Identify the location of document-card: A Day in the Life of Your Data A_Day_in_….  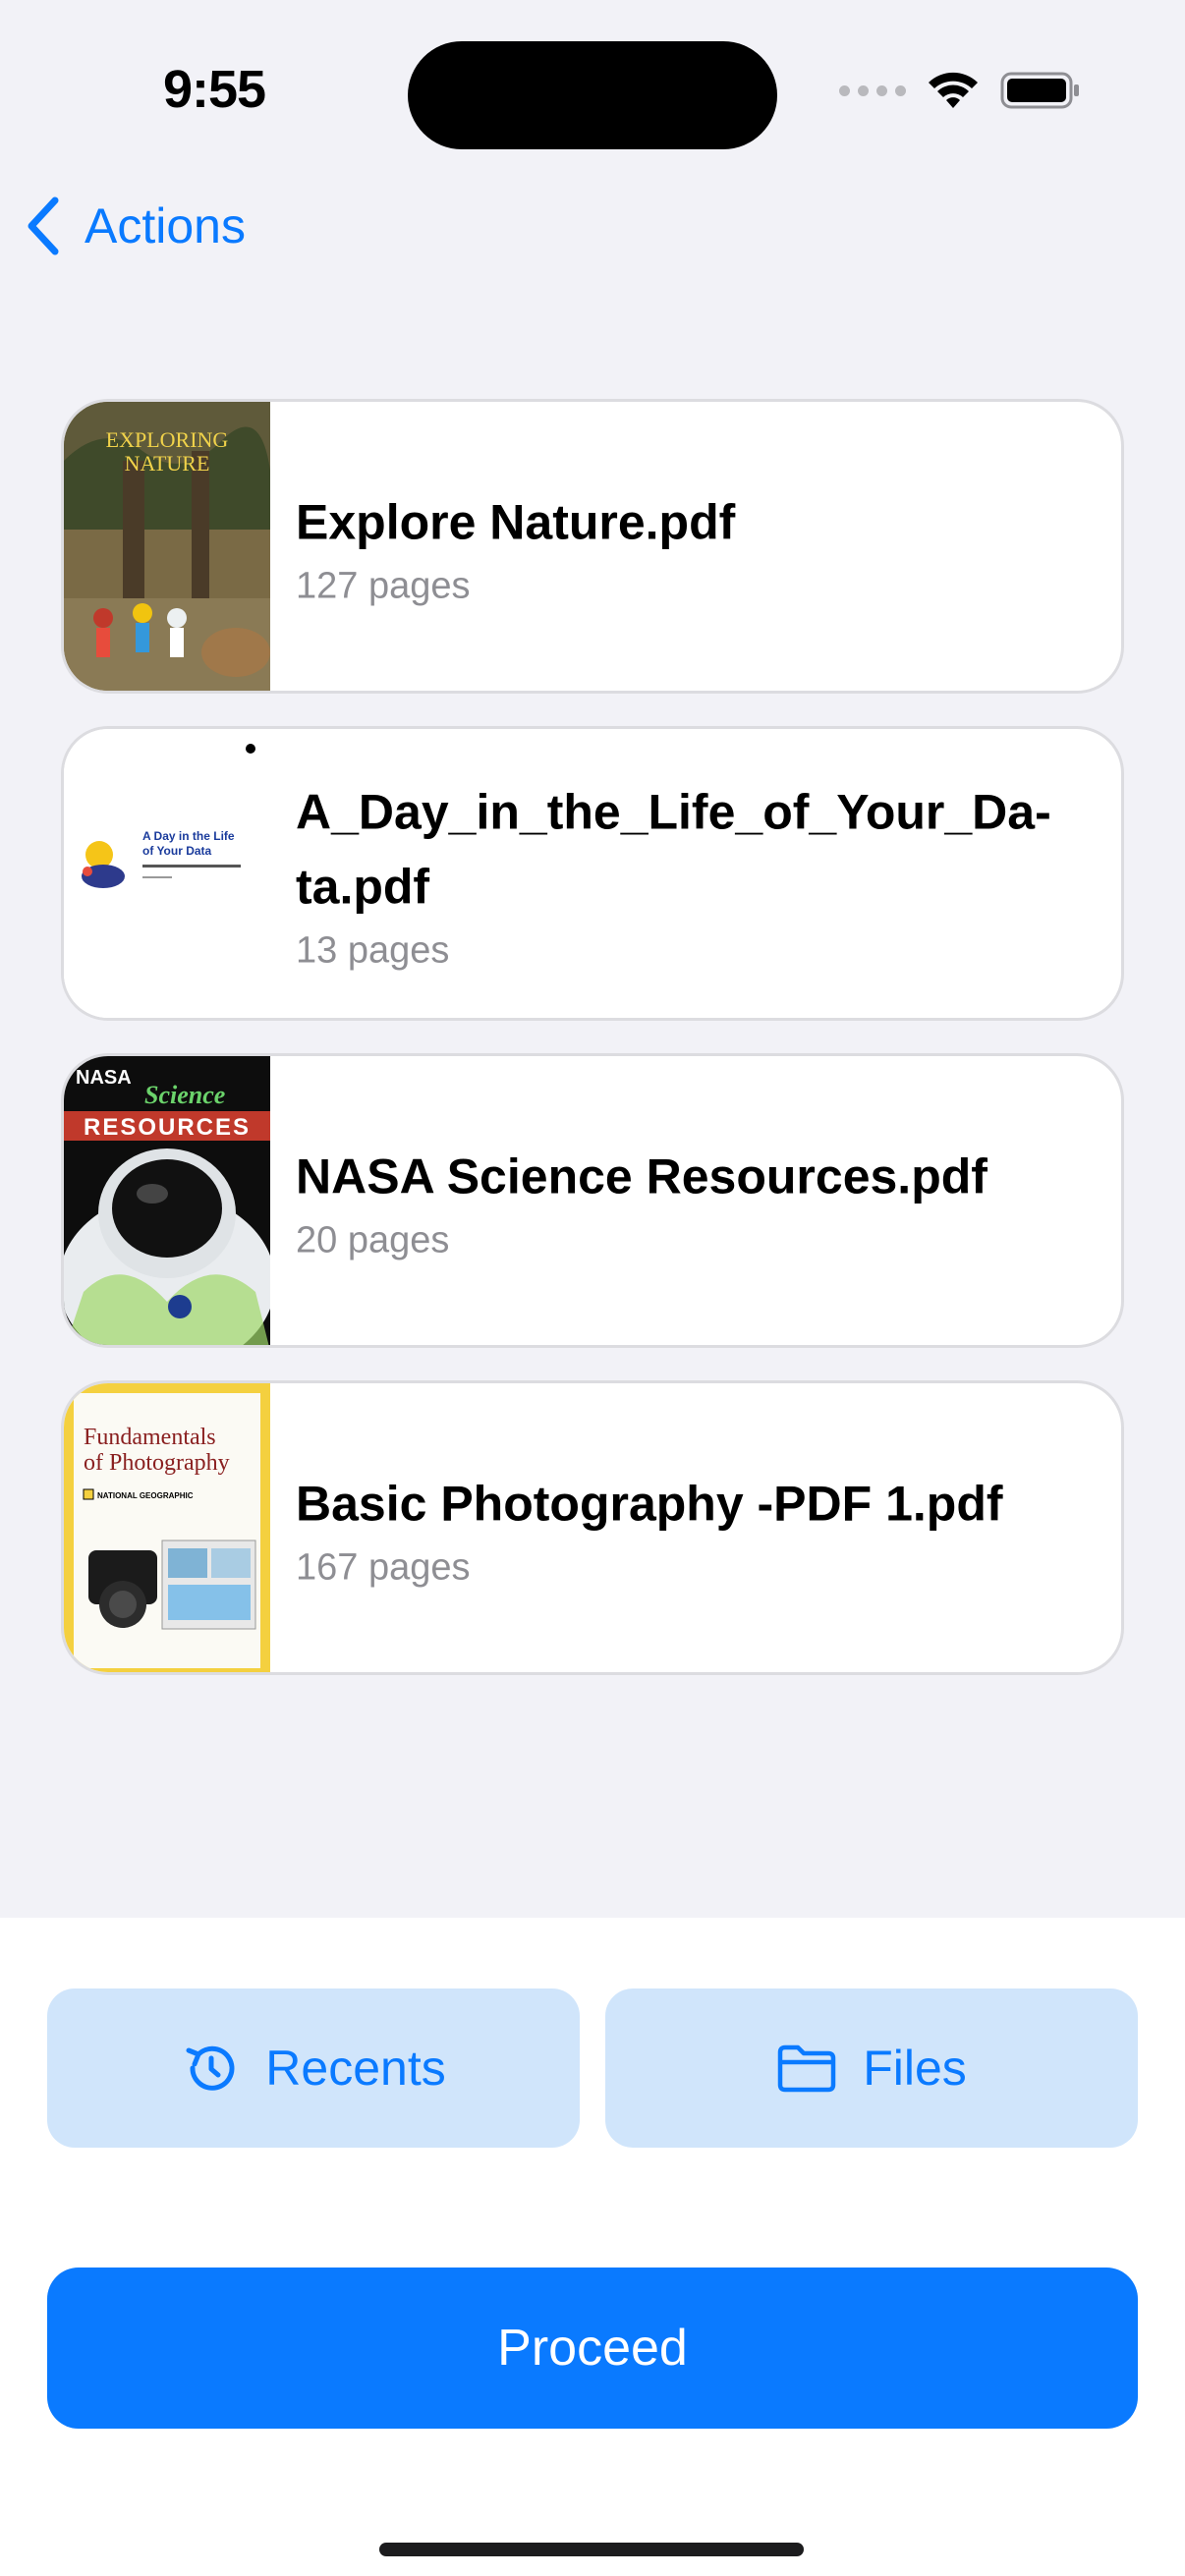
(592, 873).